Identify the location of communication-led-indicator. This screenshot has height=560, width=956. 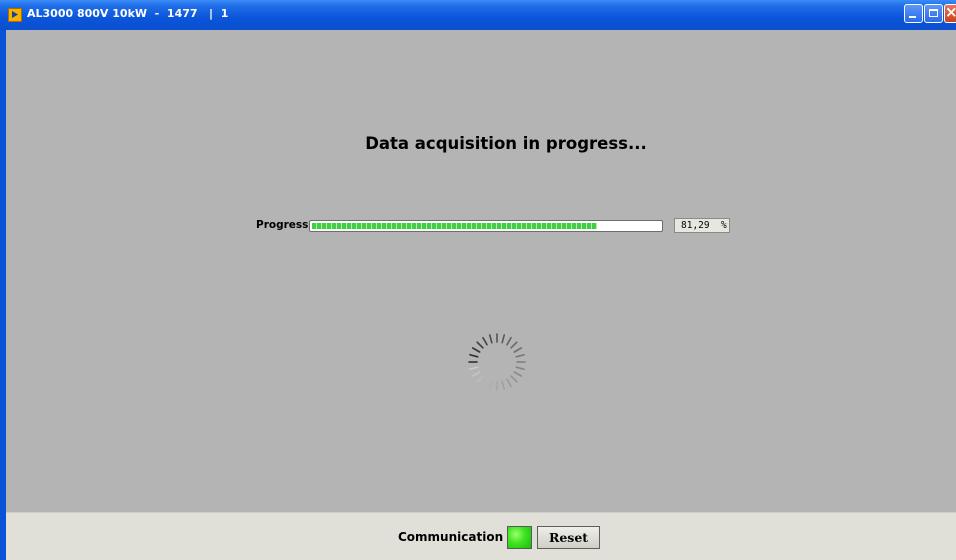
(519, 537).